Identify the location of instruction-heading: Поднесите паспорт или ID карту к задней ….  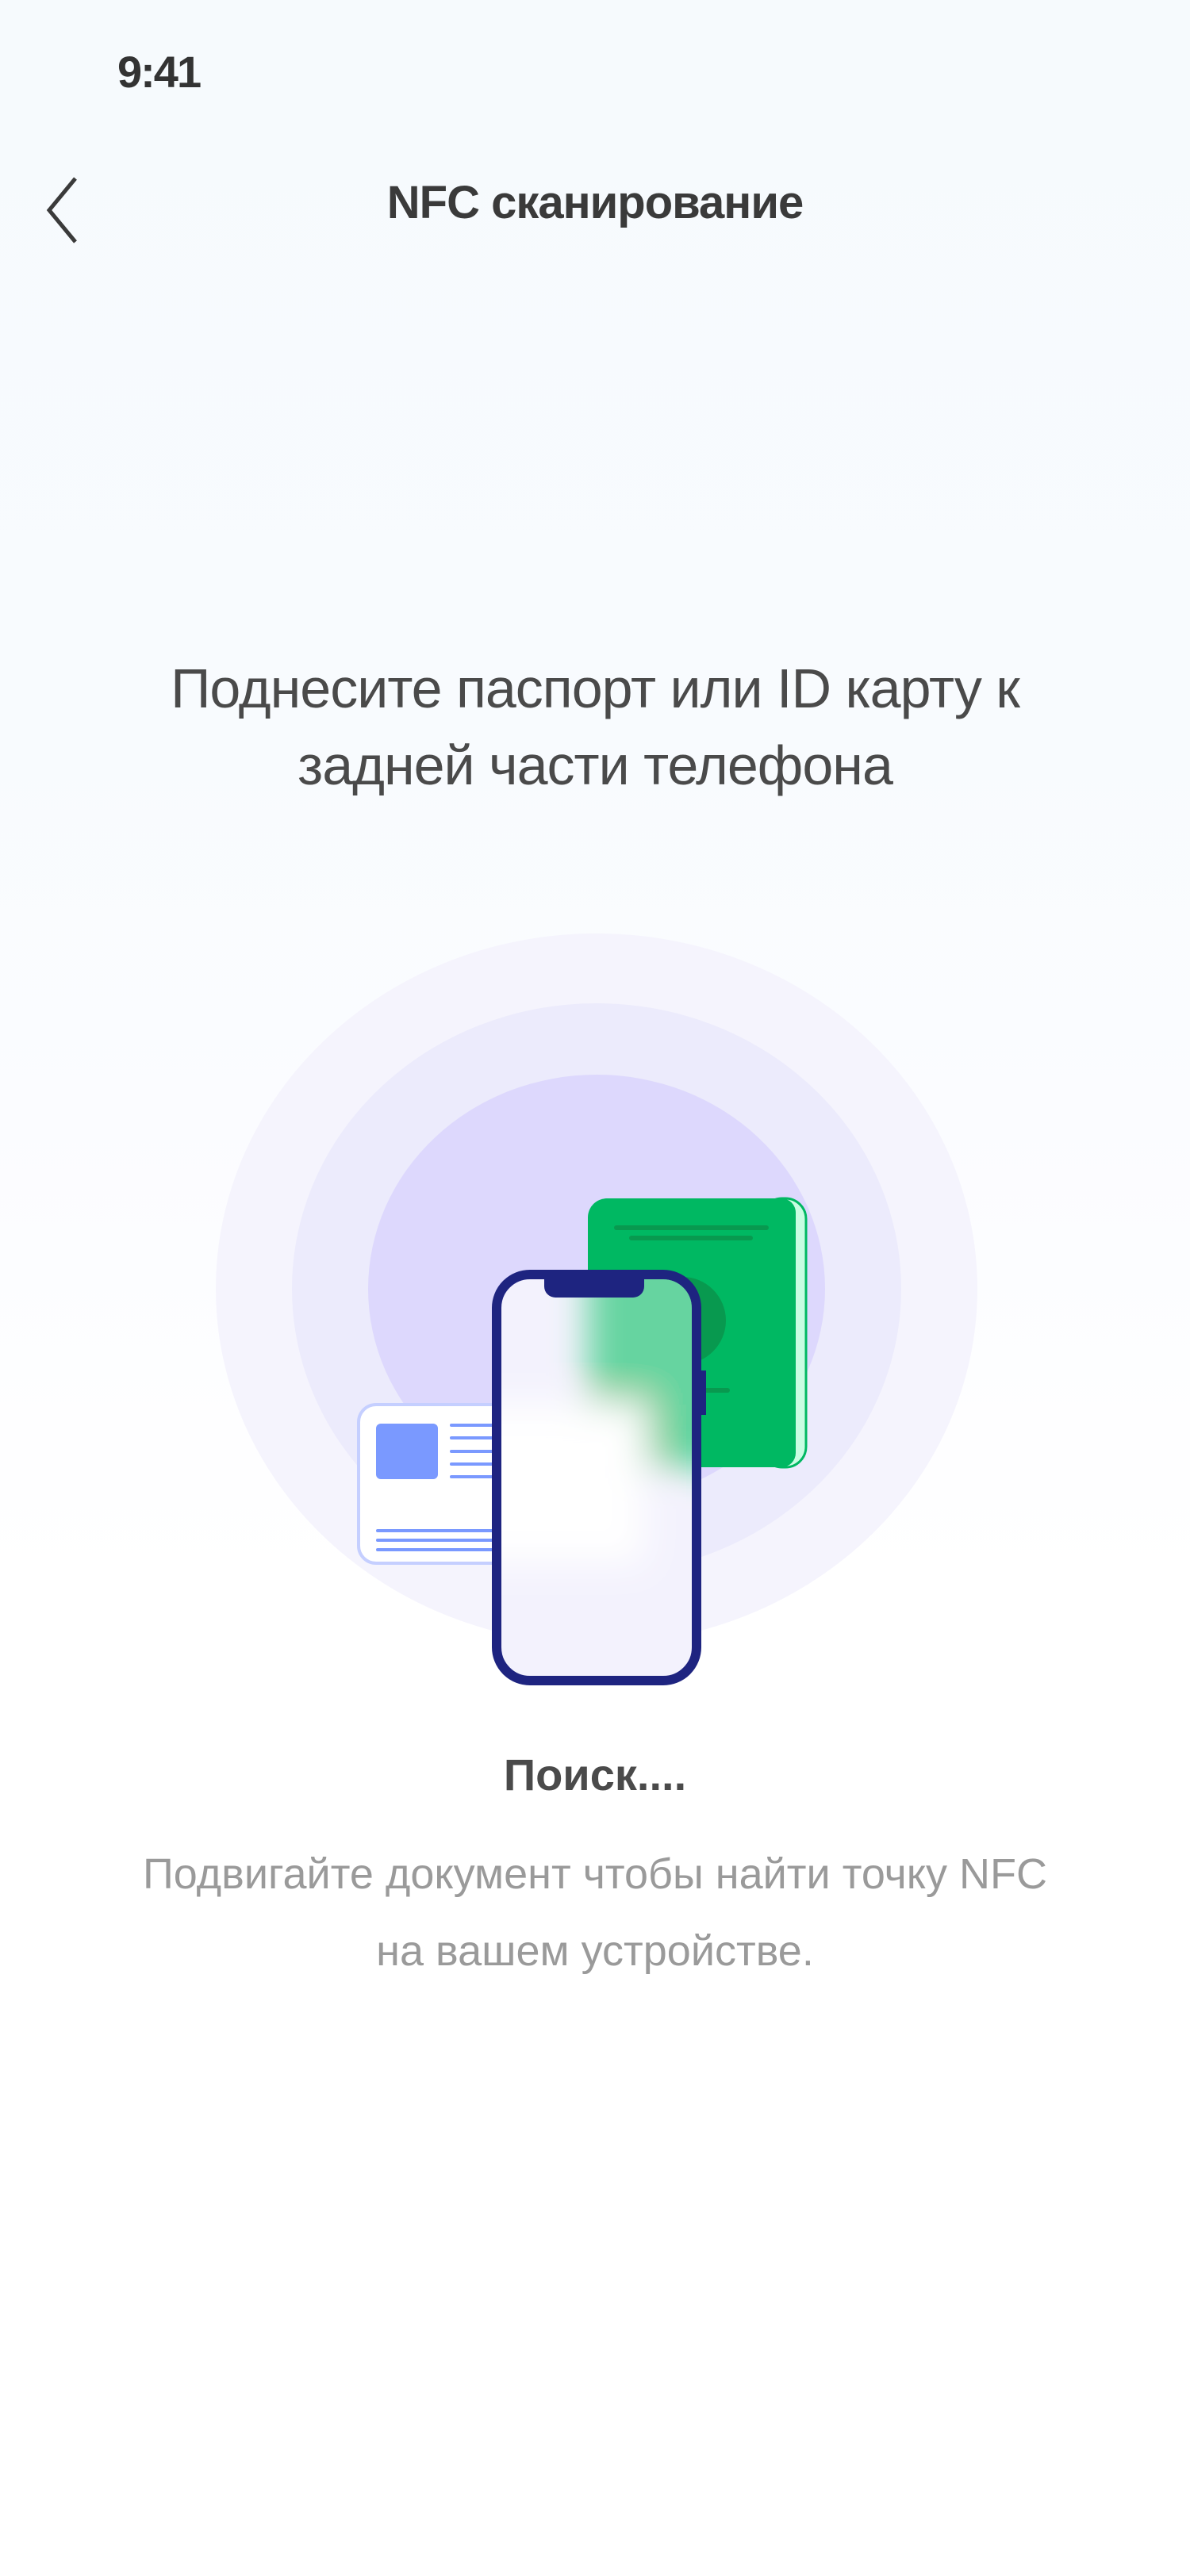
(595, 727).